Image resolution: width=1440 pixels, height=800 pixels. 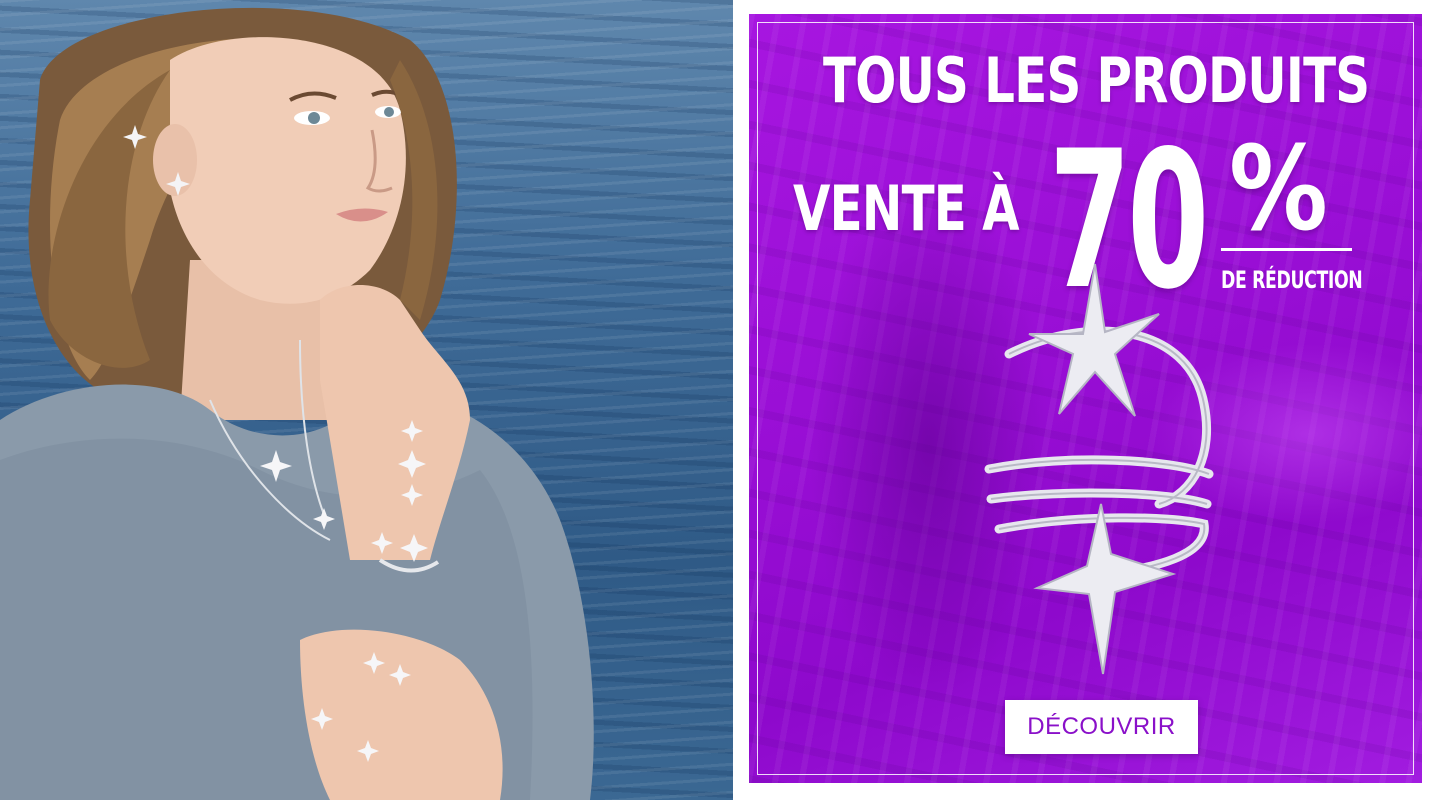 What do you see at coordinates (1278, 189) in the screenshot?
I see `percent-sign: %` at bounding box center [1278, 189].